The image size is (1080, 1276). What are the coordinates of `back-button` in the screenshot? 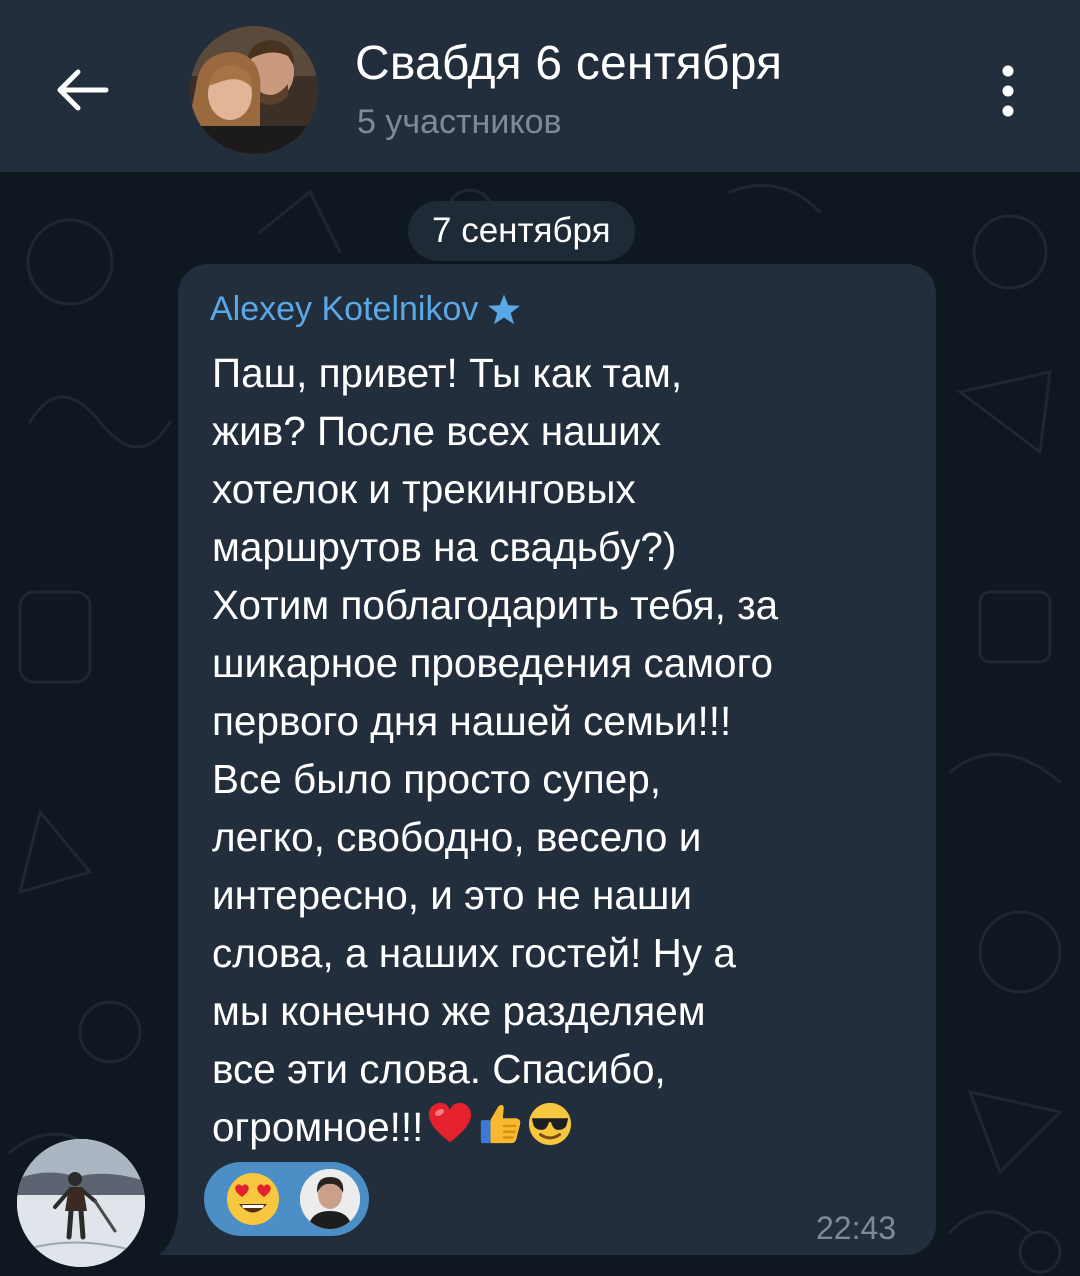 It's located at (82, 90).